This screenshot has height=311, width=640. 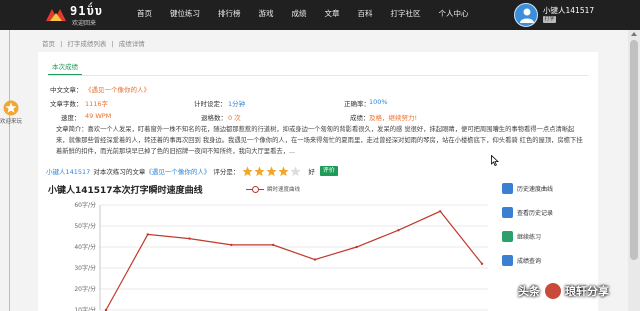 What do you see at coordinates (634, 34) in the screenshot?
I see `scroll-up-icon` at bounding box center [634, 34].